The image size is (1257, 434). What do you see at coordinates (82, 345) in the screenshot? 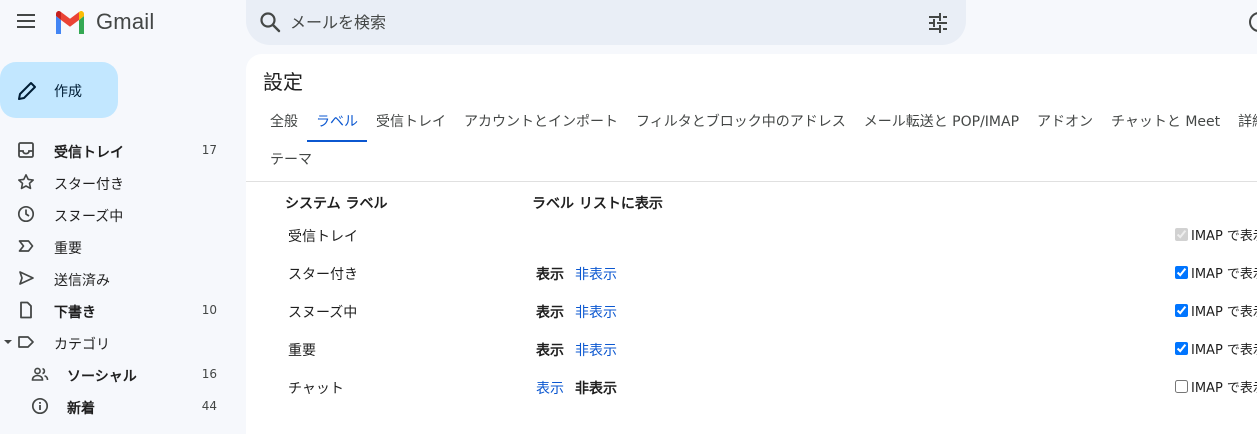
I see `sidebar-item-label: カテゴリ` at bounding box center [82, 345].